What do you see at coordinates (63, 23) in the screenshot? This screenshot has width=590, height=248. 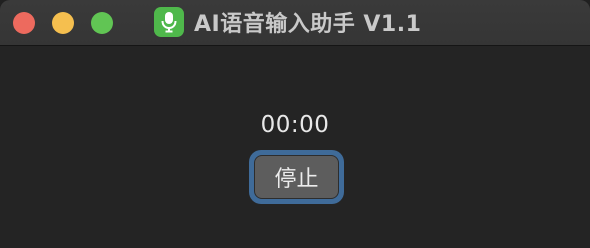 I see `minimize-window-button` at bounding box center [63, 23].